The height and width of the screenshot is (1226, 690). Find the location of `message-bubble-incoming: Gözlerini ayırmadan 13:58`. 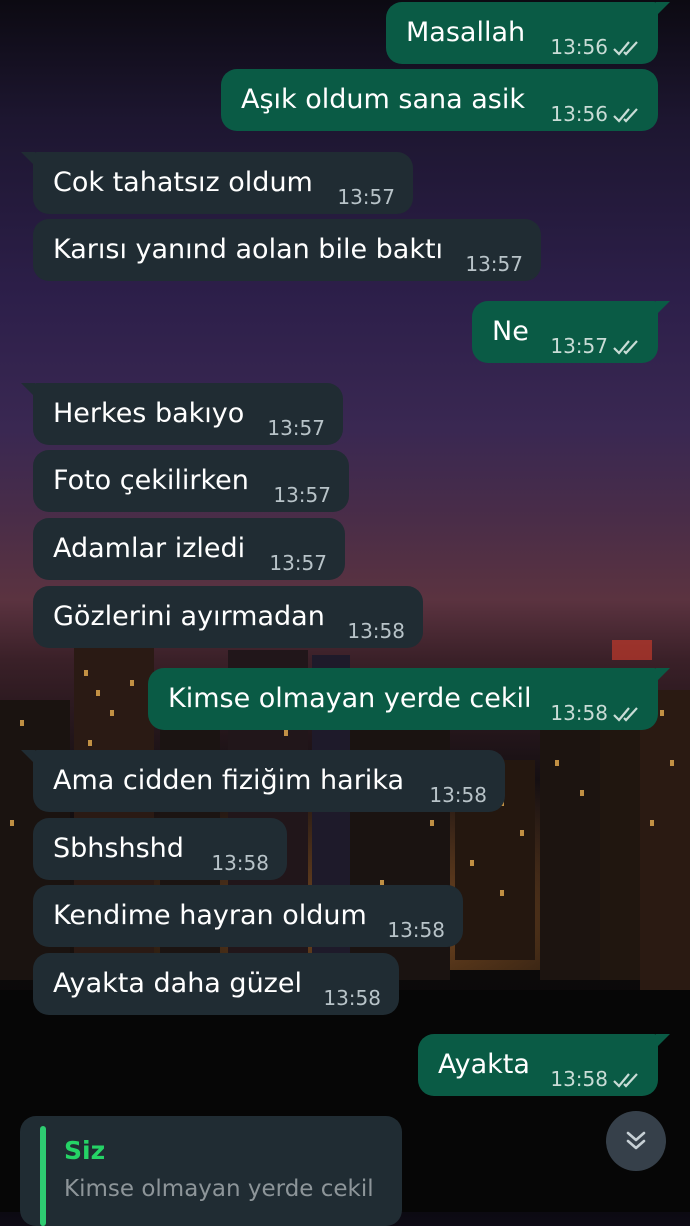

message-bubble-incoming: Gözlerini ayırmadan 13:58 is located at coordinates (228, 617).